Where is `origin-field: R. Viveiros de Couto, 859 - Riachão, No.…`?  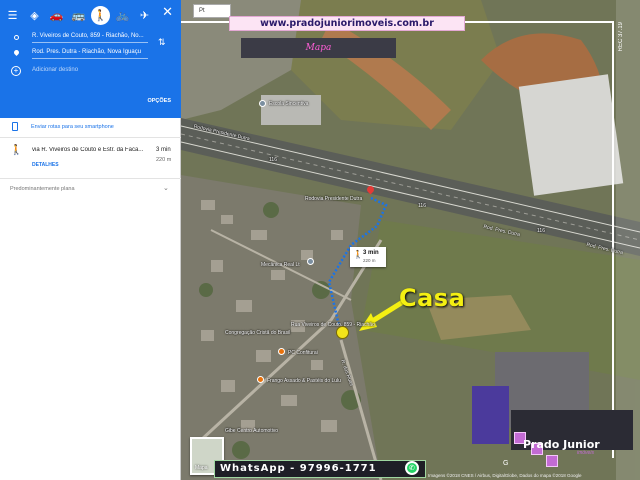
origin-field: R. Viveiros de Couto, 859 - Riachão, No.… is located at coordinates (90, 37).